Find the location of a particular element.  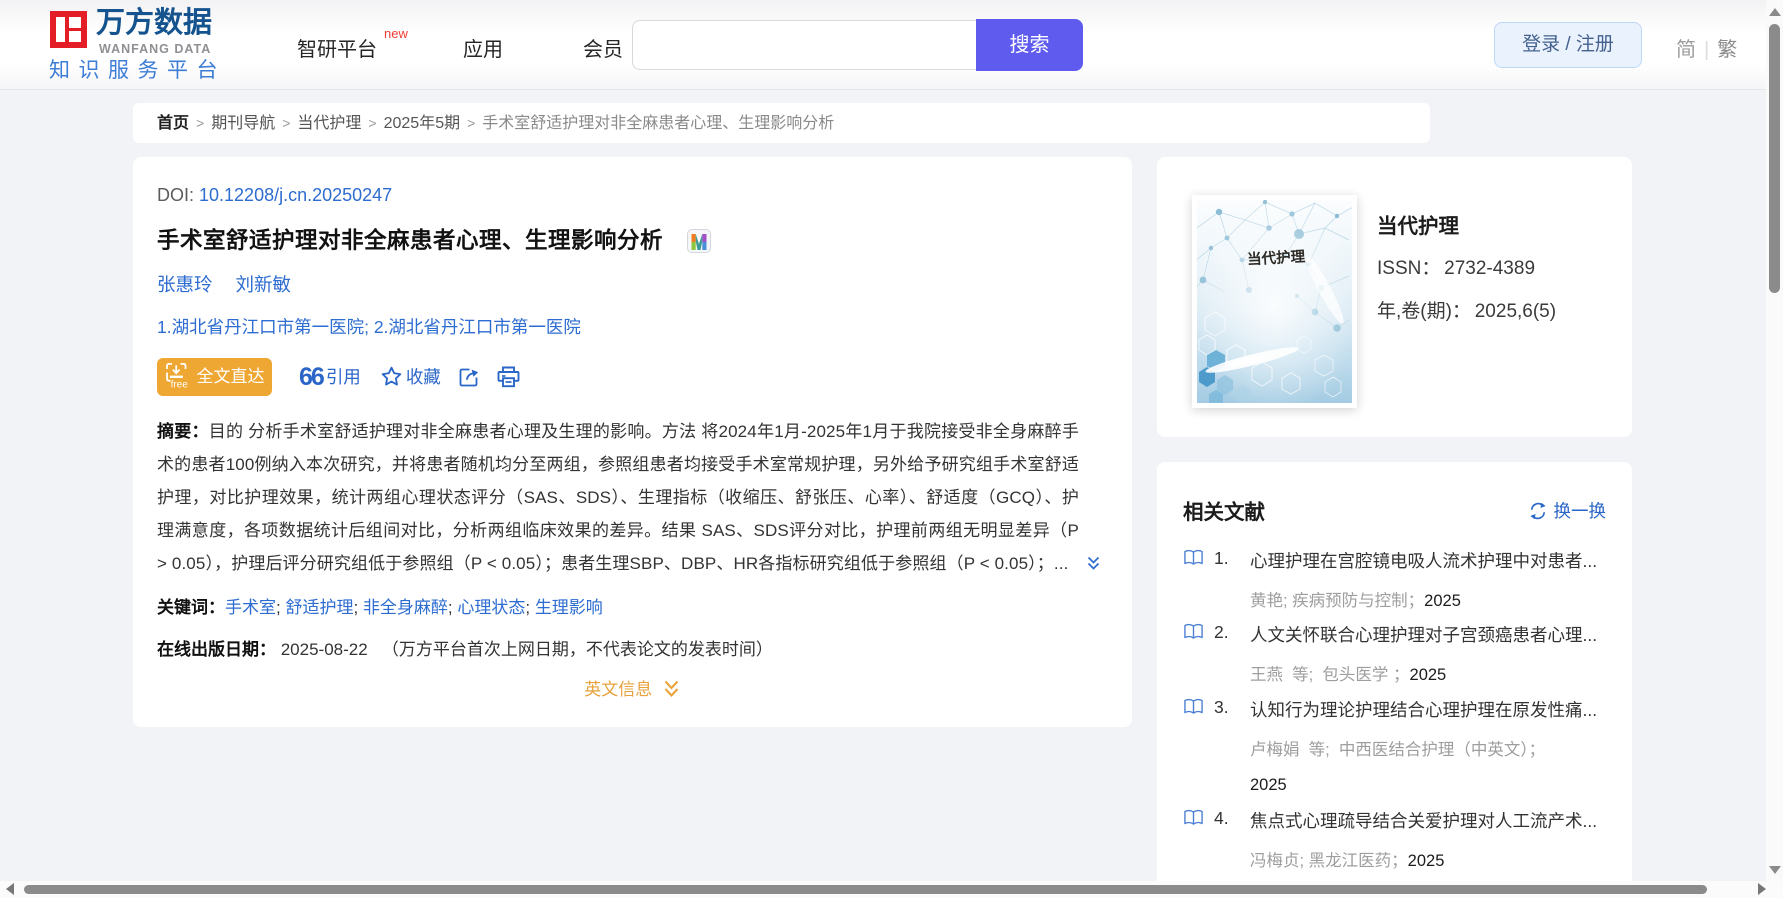

svg-text: free is located at coordinates (179, 385).